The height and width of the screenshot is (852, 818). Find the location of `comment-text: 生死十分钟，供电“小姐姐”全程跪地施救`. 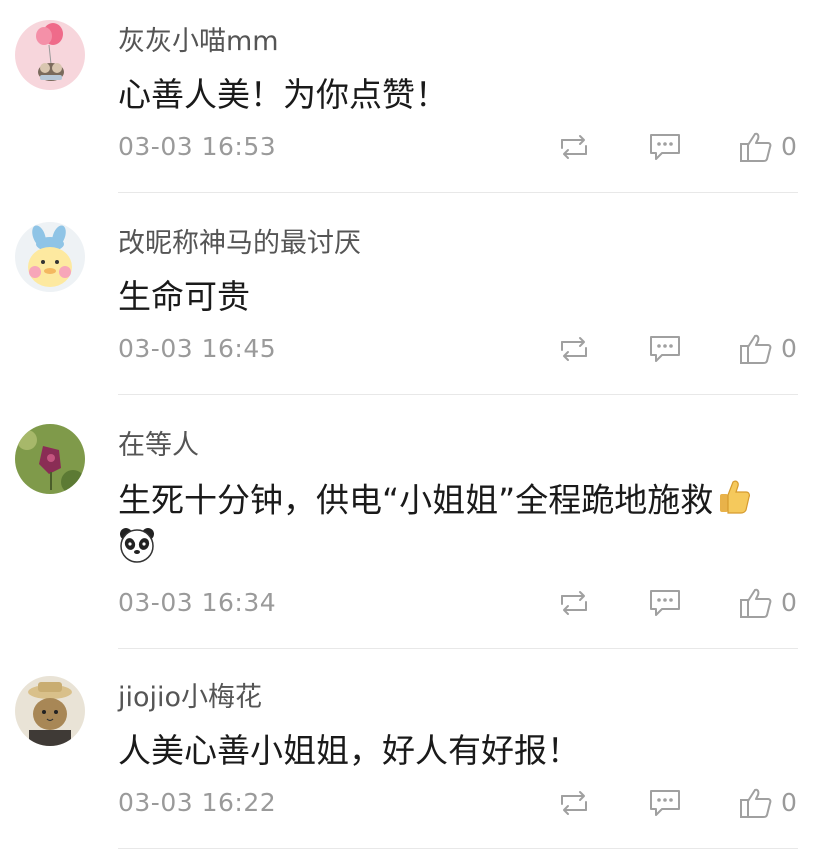

comment-text: 生死十分钟，供电“小姐姐”全程跪地施救 is located at coordinates (416, 500).